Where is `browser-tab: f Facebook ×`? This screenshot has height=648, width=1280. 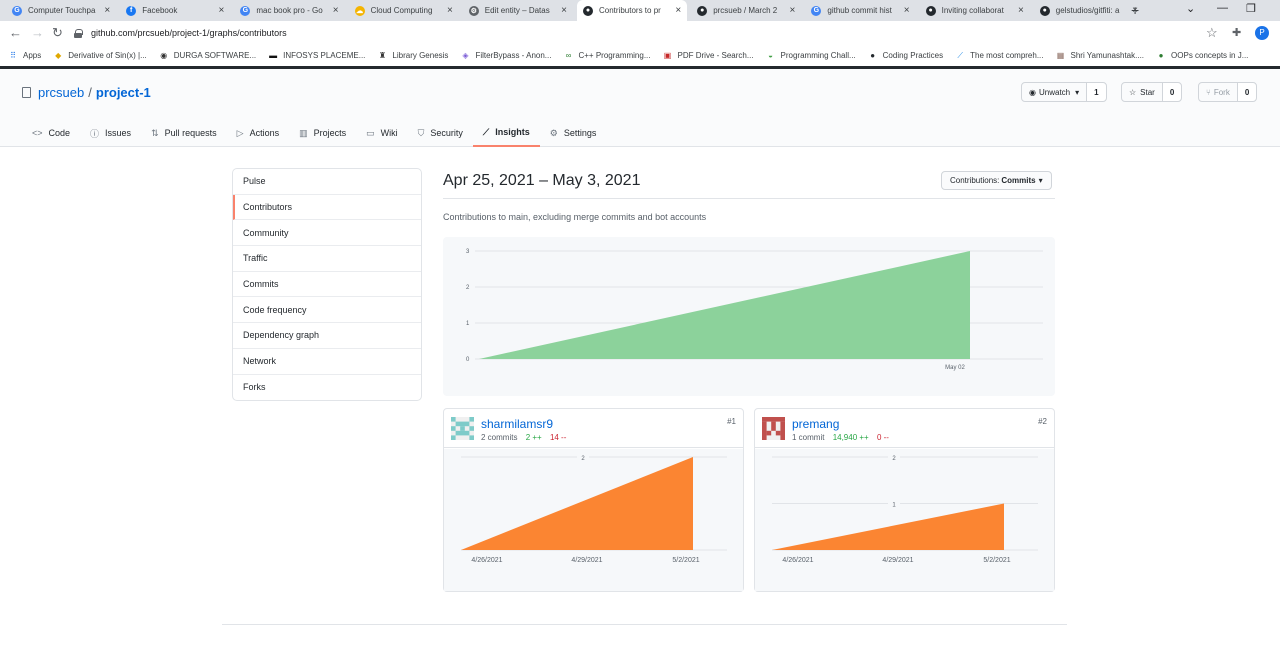 browser-tab: f Facebook × is located at coordinates (175, 10).